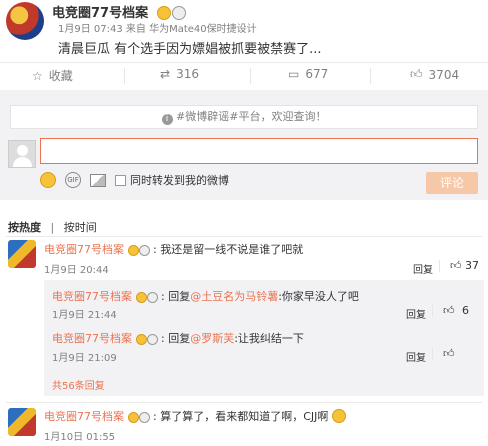  Describe the element at coordinates (244, 416) in the screenshot. I see `comment-text: 算了算了，看来都知道了啊，CJJ啊` at that location.